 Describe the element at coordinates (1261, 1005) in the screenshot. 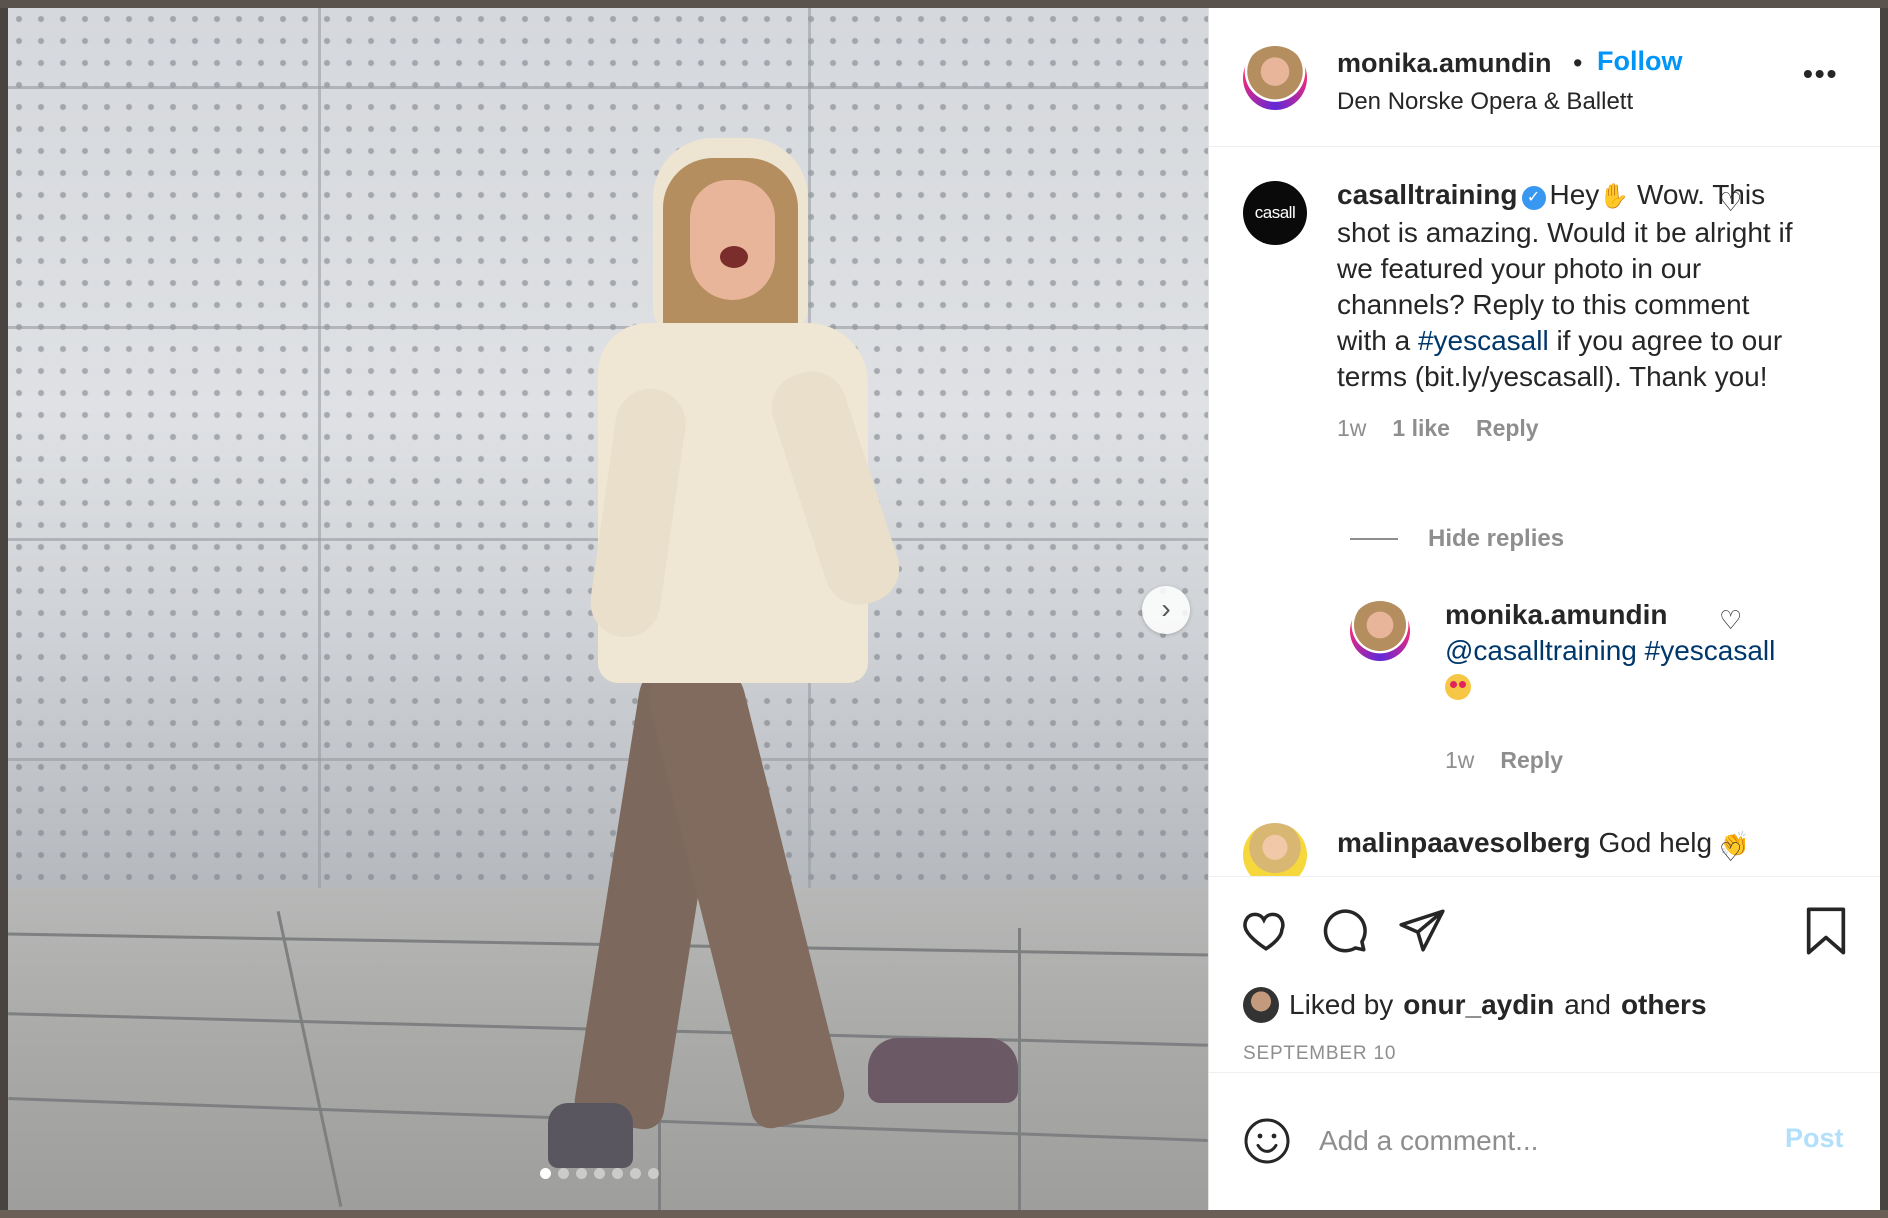

I see `liker-avatar` at that location.